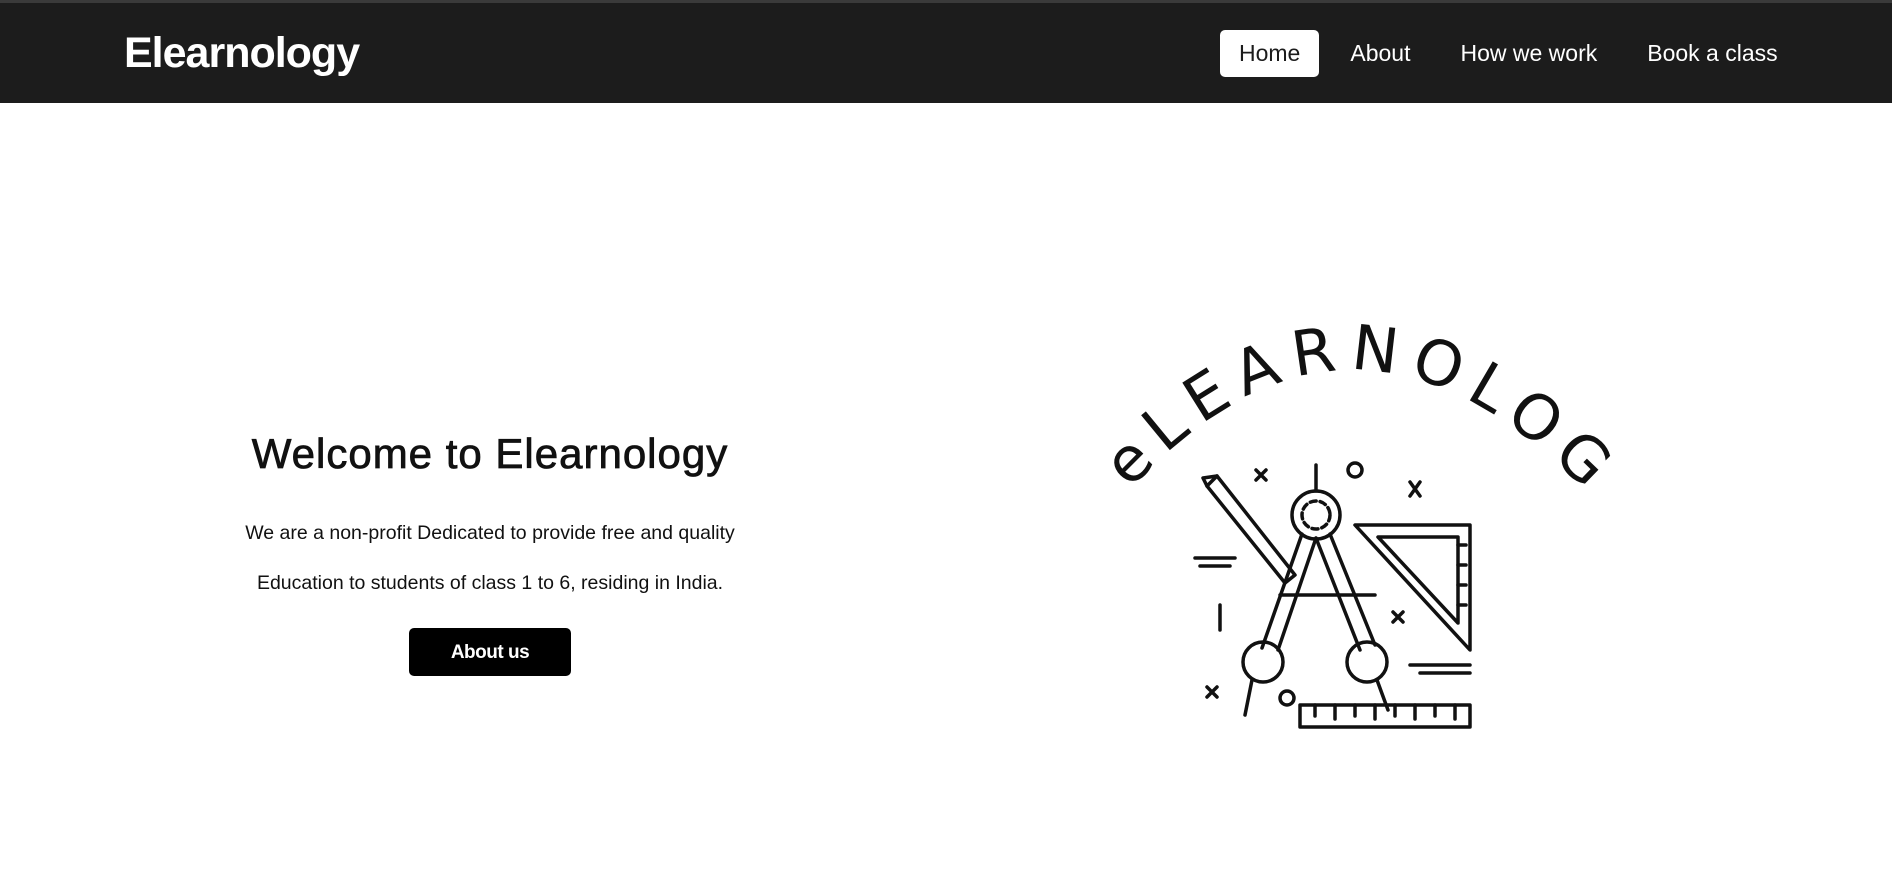 Image resolution: width=1892 pixels, height=895 pixels. What do you see at coordinates (242, 53) in the screenshot?
I see `brand-logo-text: Elearnology` at bounding box center [242, 53].